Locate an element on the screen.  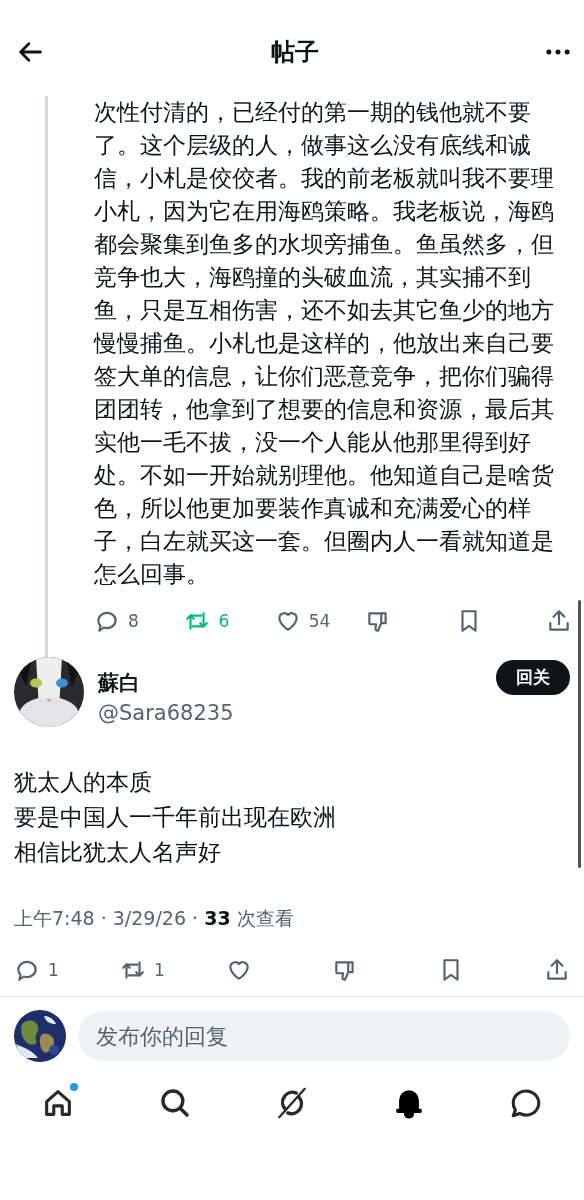
repost-button: 1 is located at coordinates (150, 970).